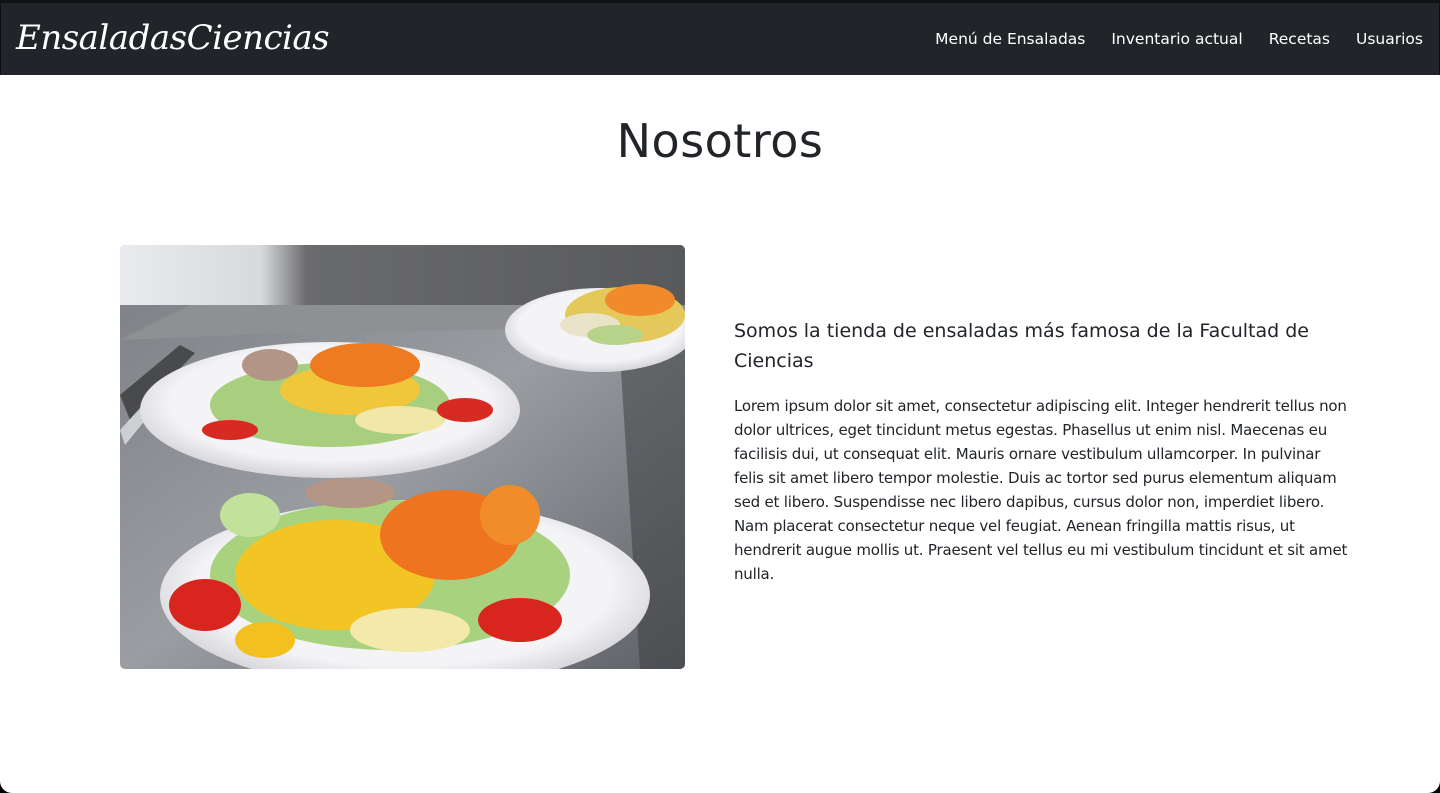 The image size is (1440, 793). Describe the element at coordinates (720, 141) in the screenshot. I see `page-title: Nosotros` at that location.